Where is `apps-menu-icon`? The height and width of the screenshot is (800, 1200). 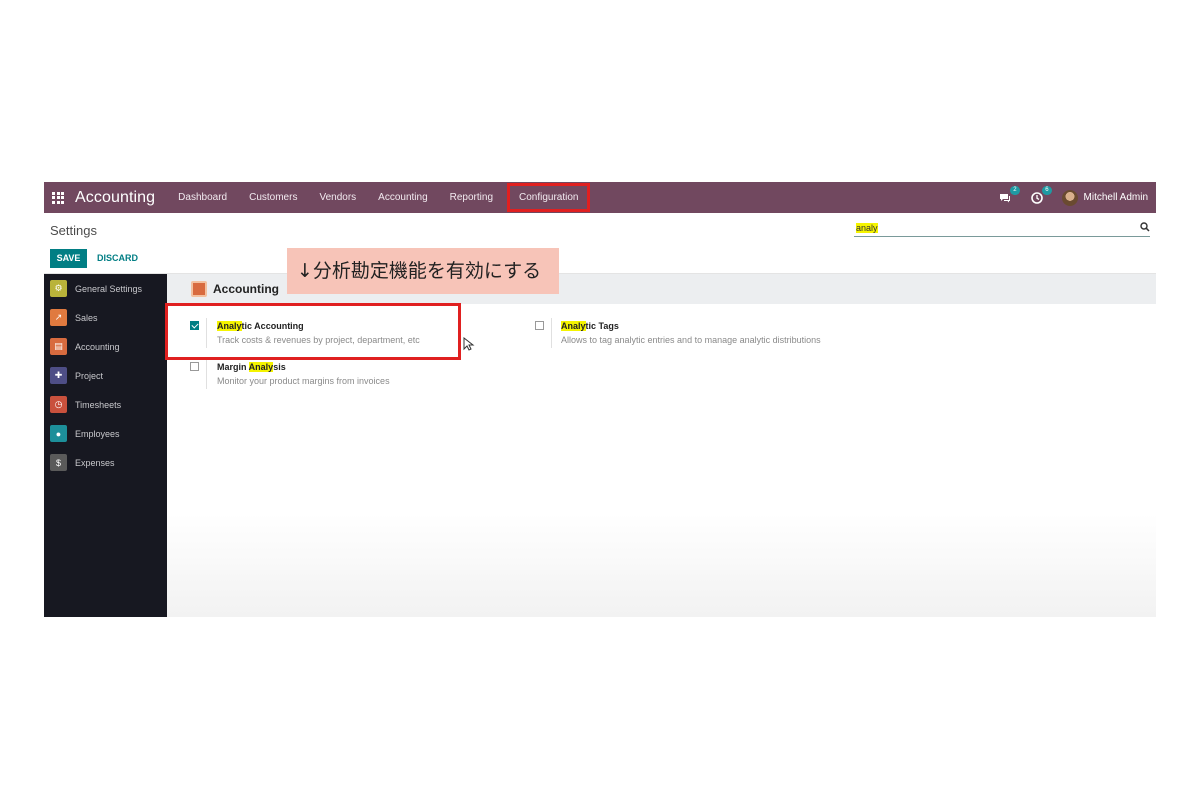
apps-menu-icon is located at coordinates (58, 197).